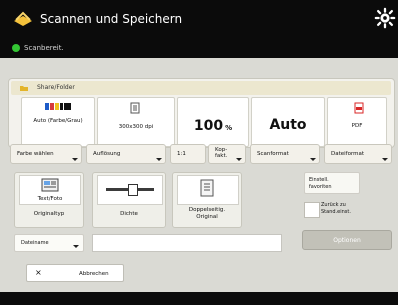  I want to click on duplex-icon, so click(207, 188).